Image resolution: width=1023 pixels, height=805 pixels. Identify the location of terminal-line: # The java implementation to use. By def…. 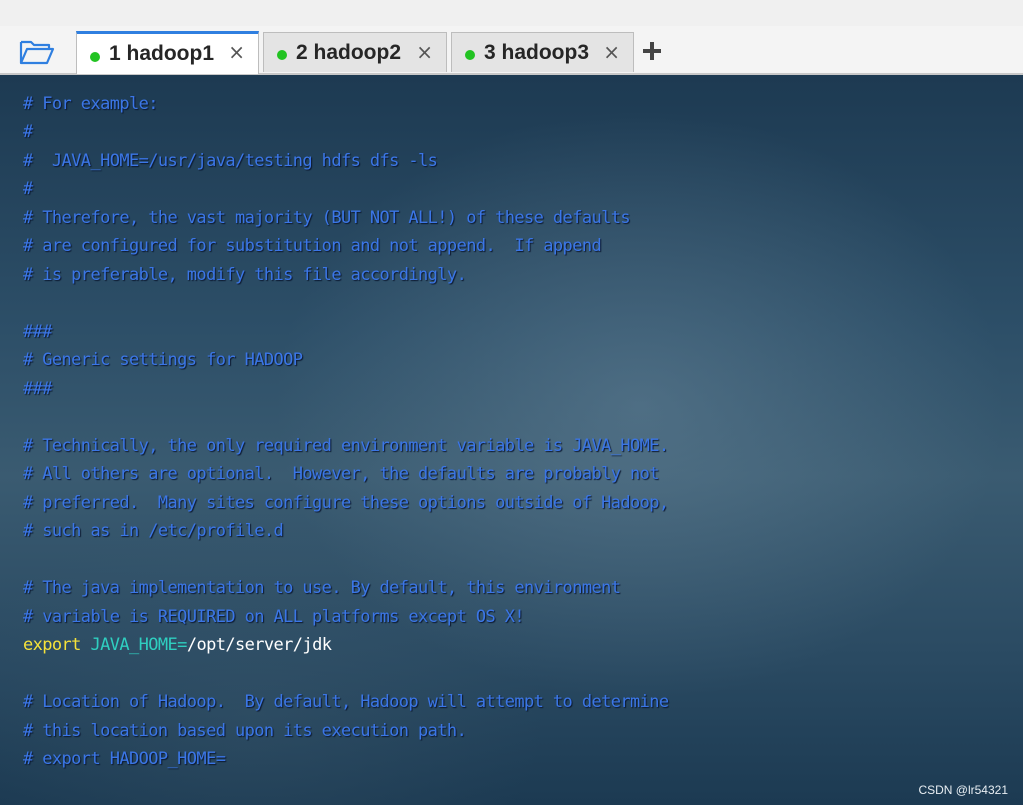
(322, 588).